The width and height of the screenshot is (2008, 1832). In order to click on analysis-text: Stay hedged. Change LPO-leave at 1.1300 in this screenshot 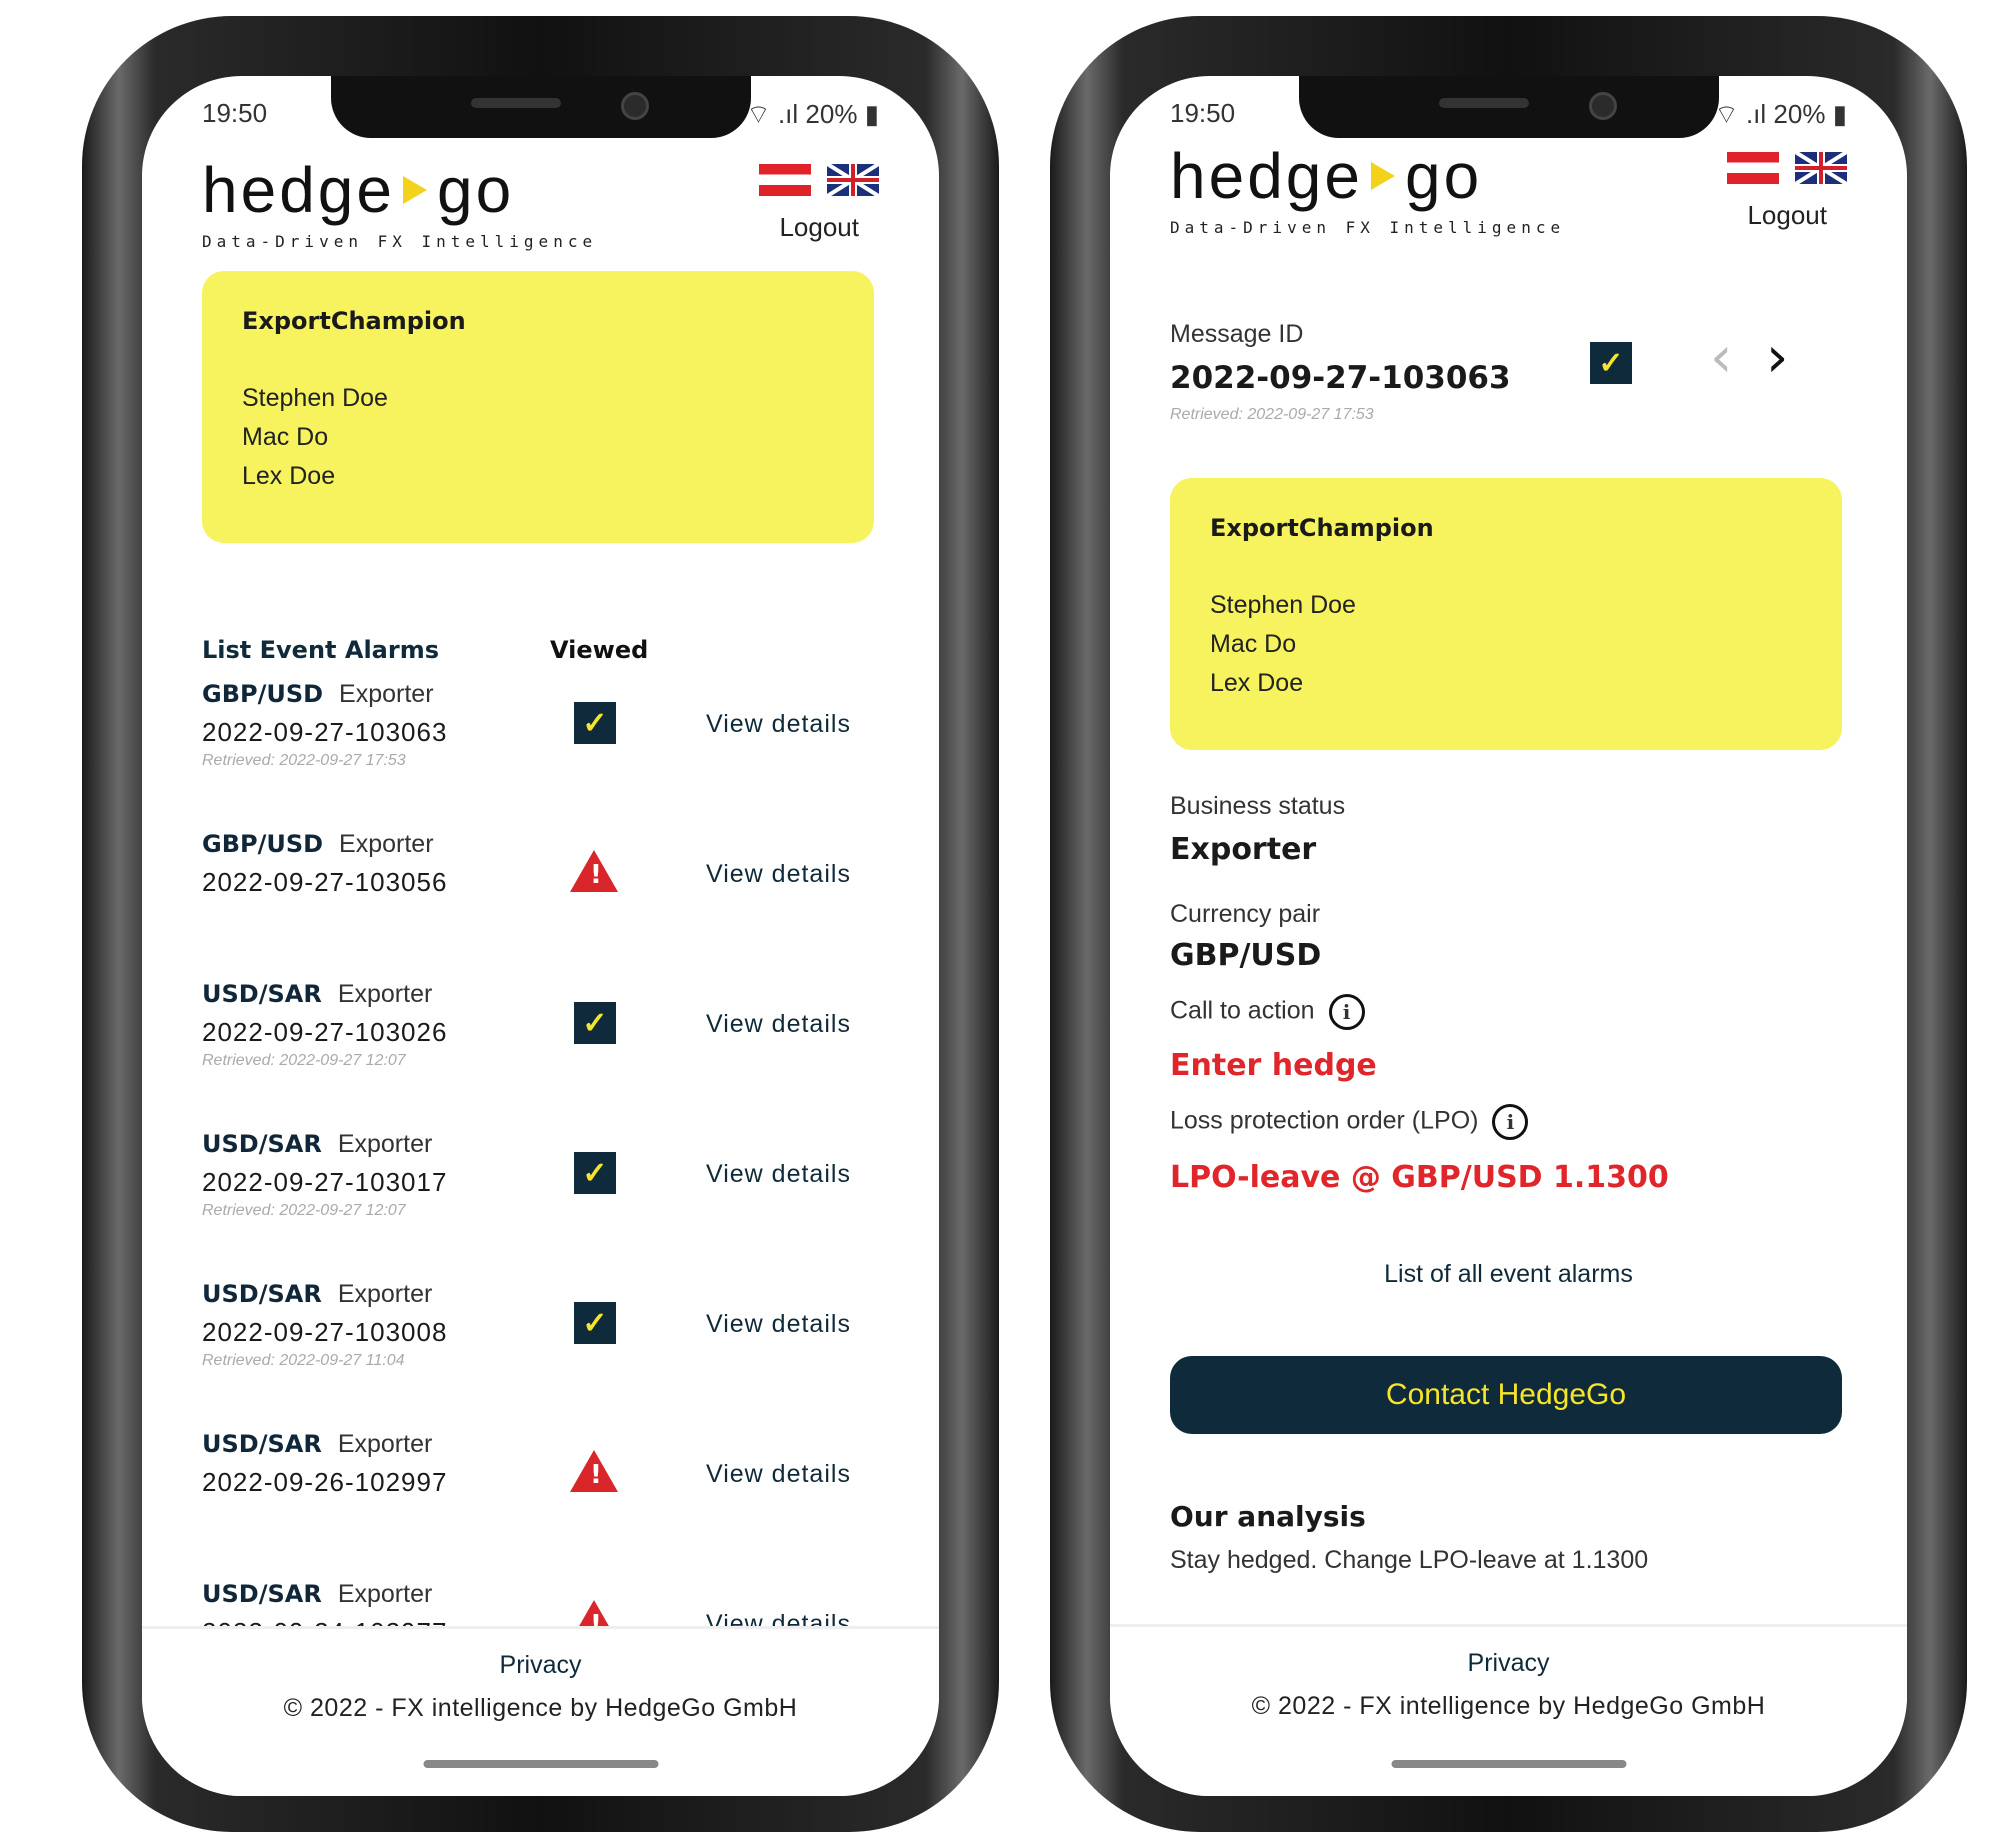, I will do `click(1409, 1560)`.